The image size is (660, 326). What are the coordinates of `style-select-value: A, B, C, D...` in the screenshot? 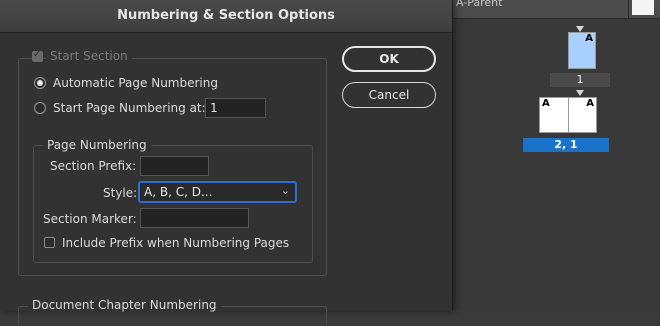 It's located at (178, 192).